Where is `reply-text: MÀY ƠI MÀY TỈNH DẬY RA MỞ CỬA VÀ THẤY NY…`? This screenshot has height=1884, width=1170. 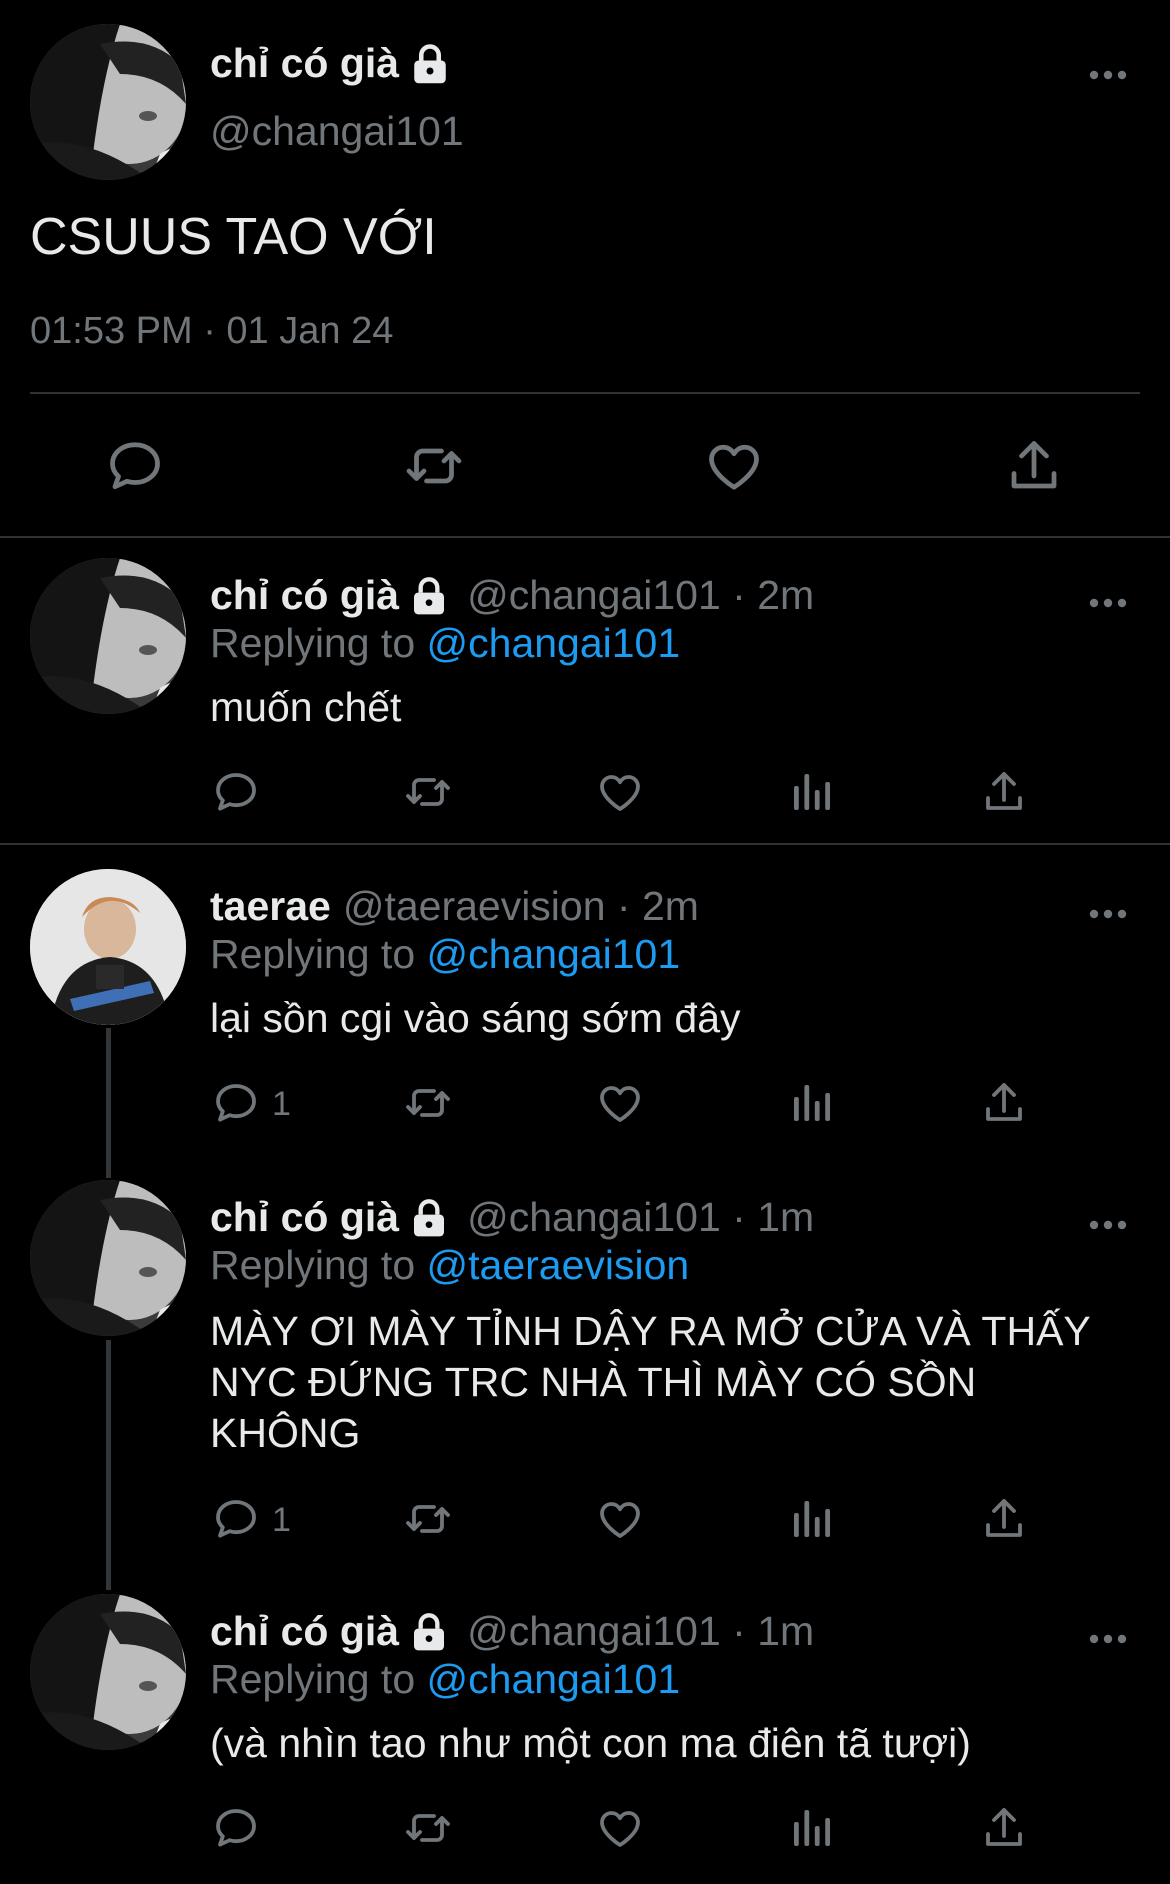
reply-text: MÀY ƠI MÀY TỈNH DẬY RA MỞ CỬA VÀ THẤY NY… is located at coordinates (650, 1382).